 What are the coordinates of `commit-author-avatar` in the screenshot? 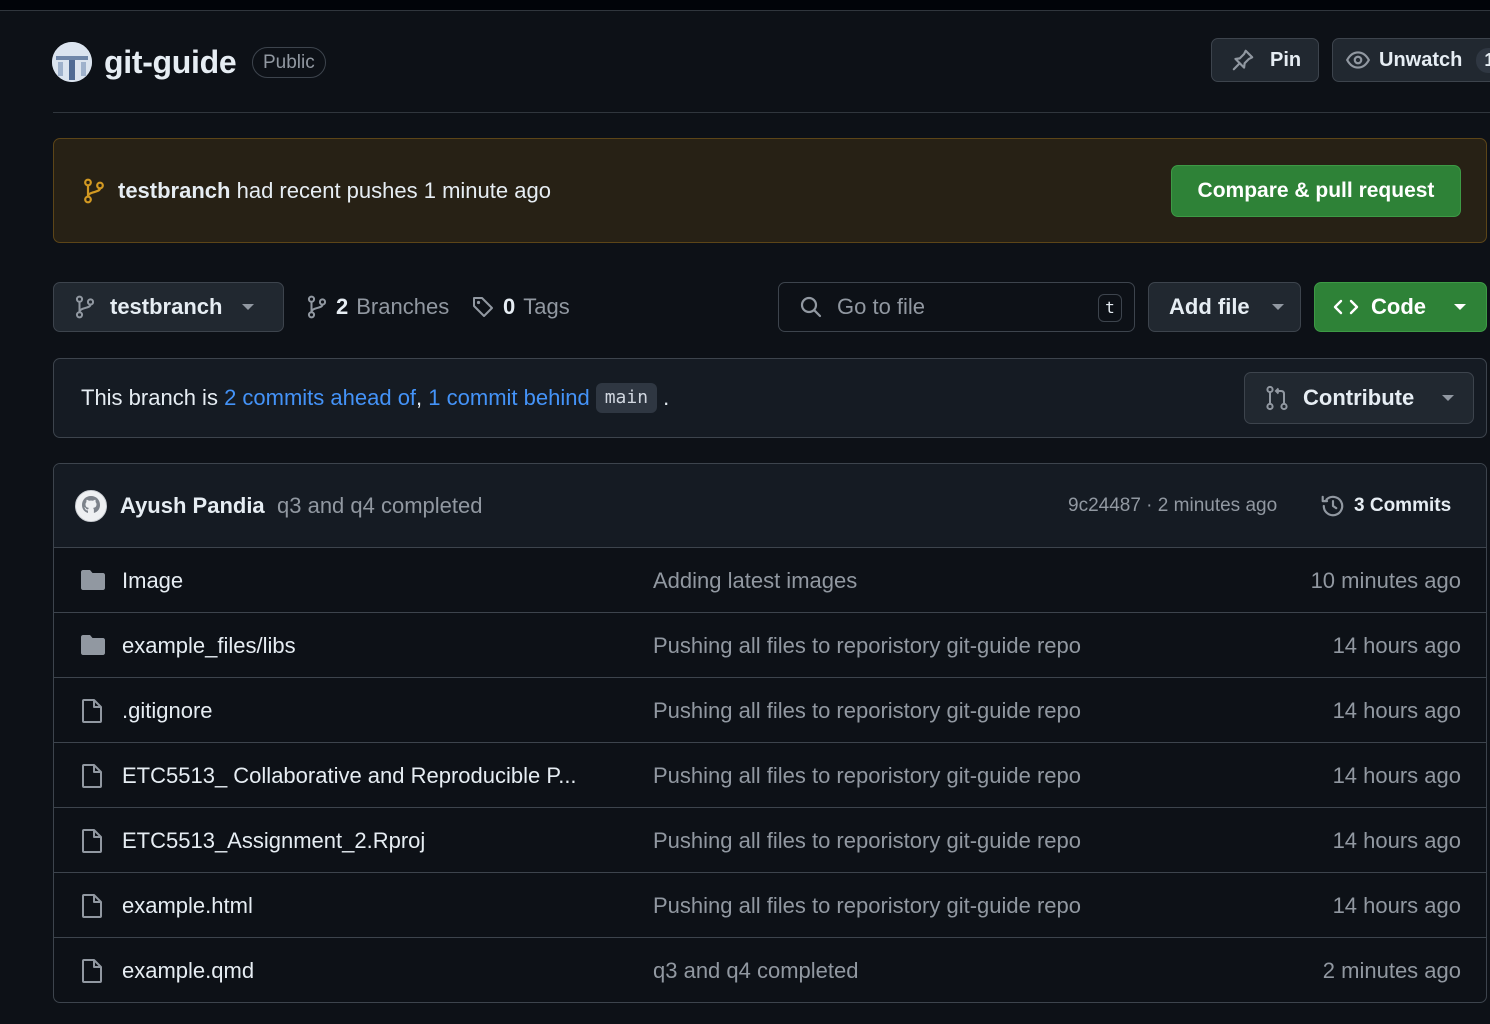 It's located at (91, 506).